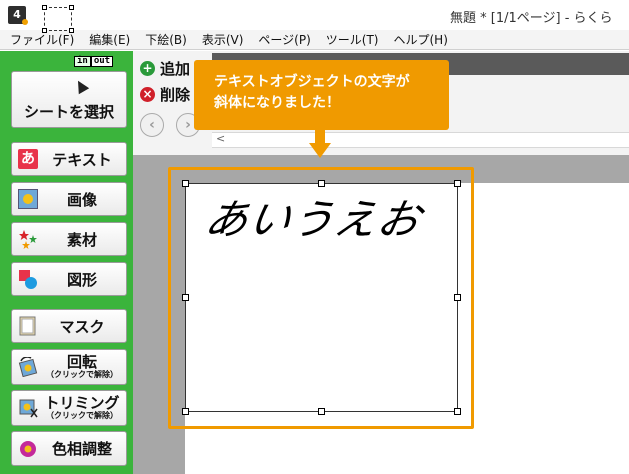  What do you see at coordinates (28, 408) in the screenshot?
I see `trim-icon` at bounding box center [28, 408].